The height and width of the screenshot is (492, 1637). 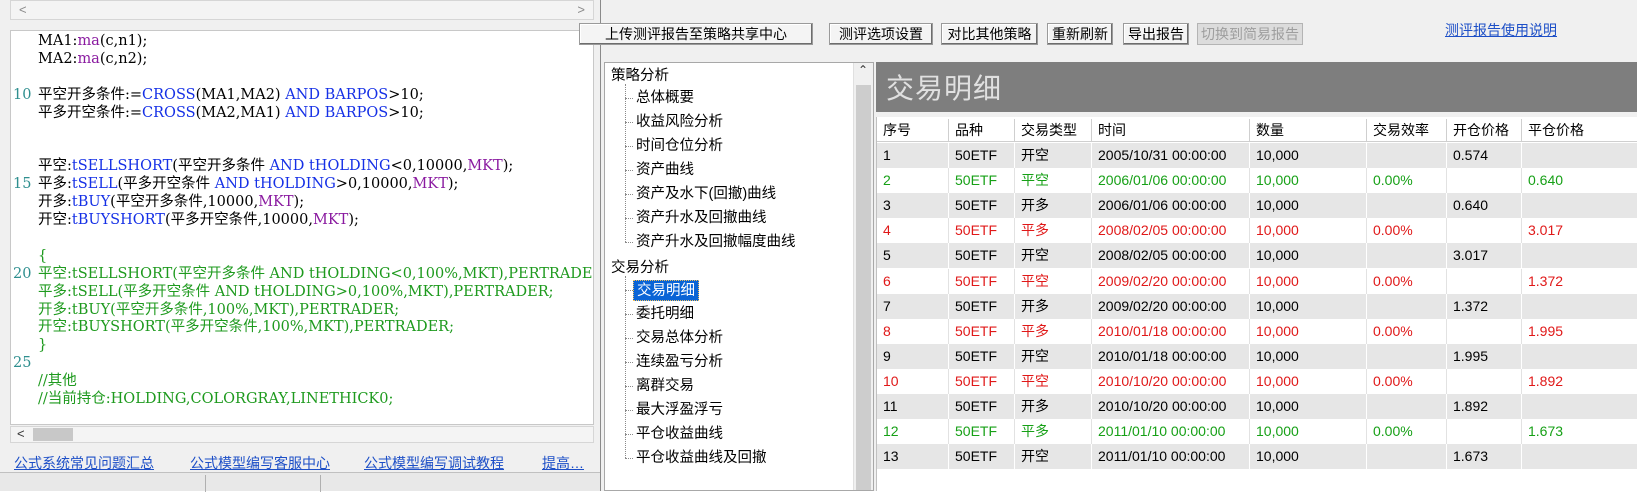 I want to click on column-header: 开仓价格, so click(x=1484, y=130).